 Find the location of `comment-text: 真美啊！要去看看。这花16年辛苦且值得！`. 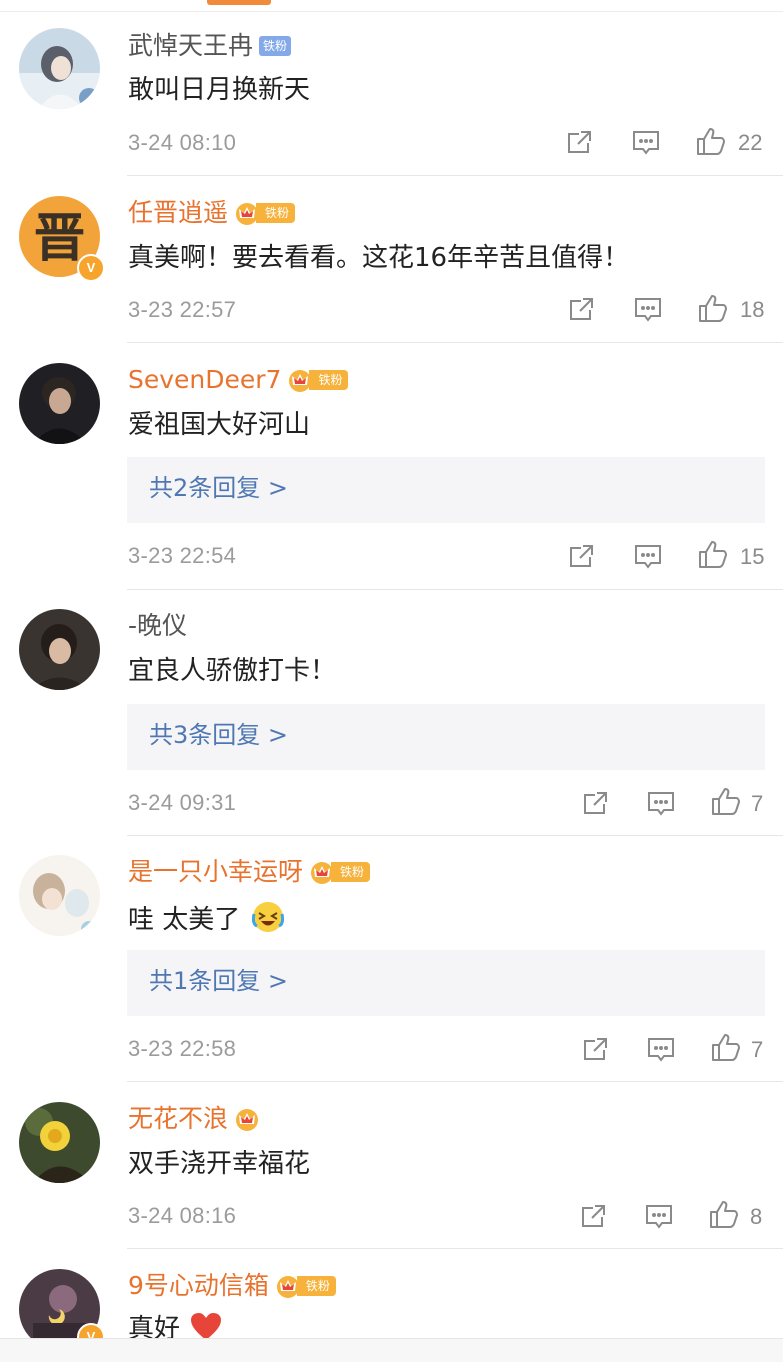

comment-text: 真美啊！要去看看。这花16年辛苦且值得！ is located at coordinates (379, 258).